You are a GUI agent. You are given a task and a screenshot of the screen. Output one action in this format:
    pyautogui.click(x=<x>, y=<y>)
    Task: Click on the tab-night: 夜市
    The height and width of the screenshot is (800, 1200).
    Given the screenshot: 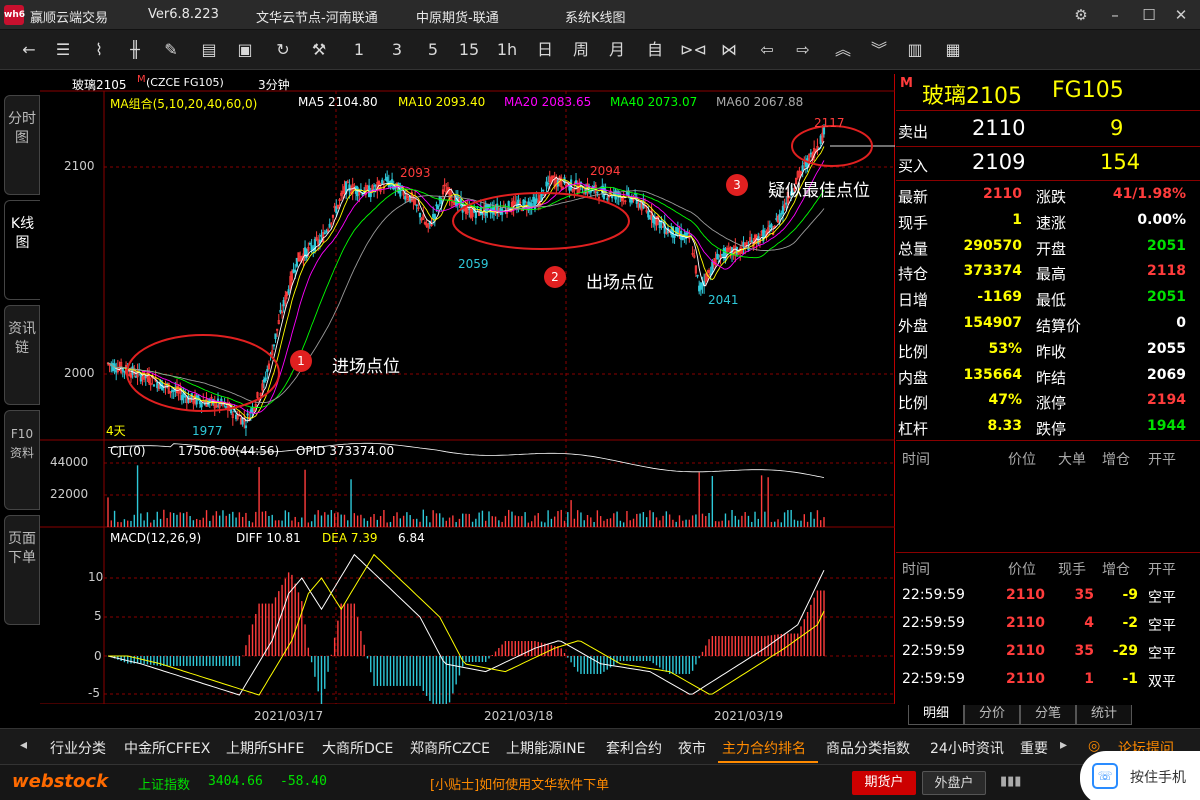 What is the action you would take?
    pyautogui.click(x=692, y=748)
    